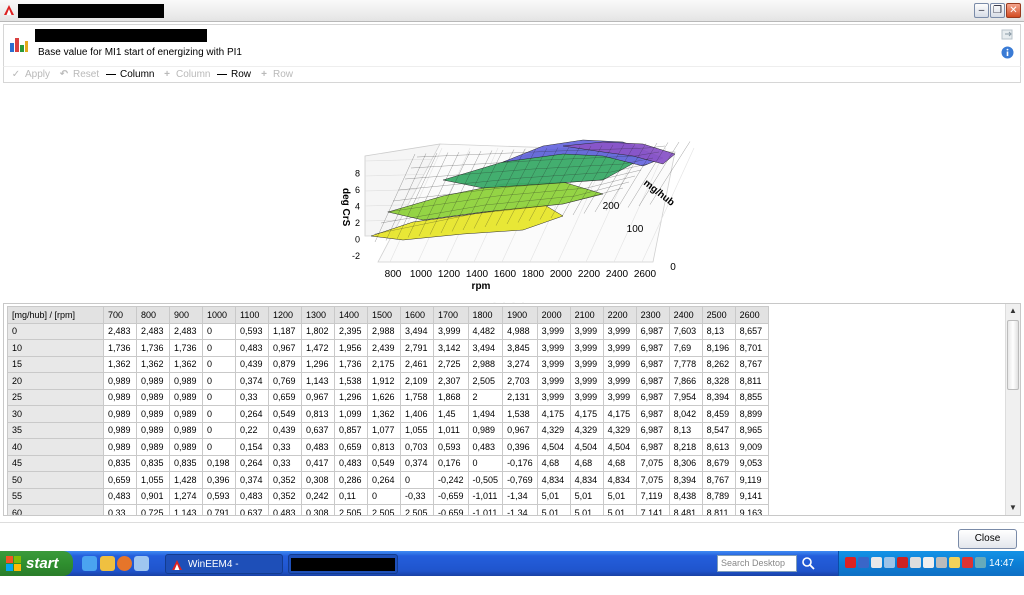 The height and width of the screenshot is (595, 1024). What do you see at coordinates (285, 381) in the screenshot?
I see `table-cell: 0,769` at bounding box center [285, 381].